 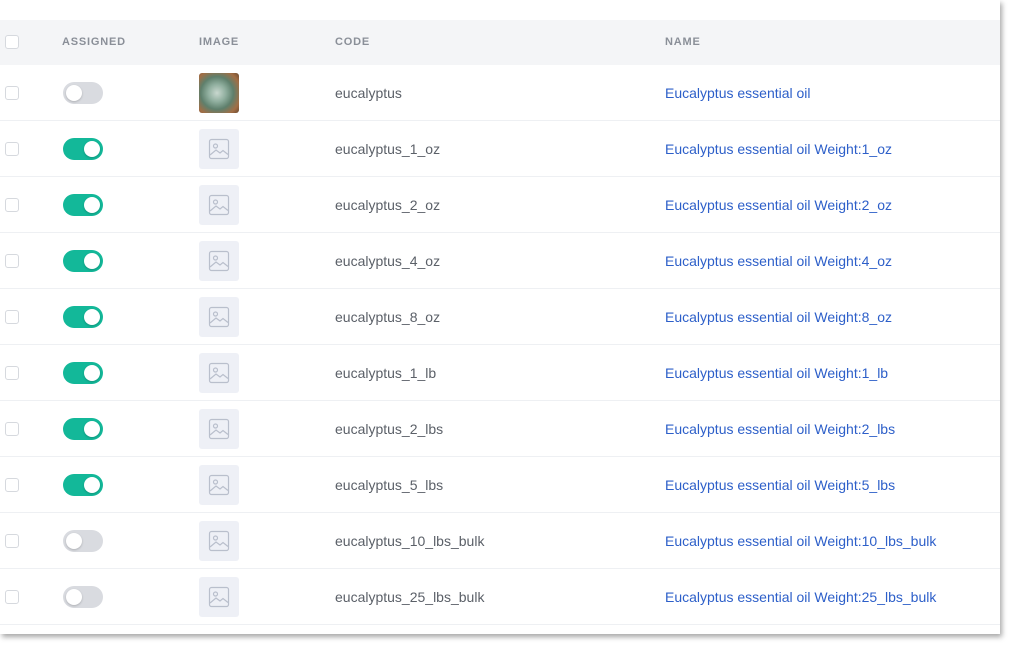 What do you see at coordinates (500, 93) in the screenshot?
I see `table-row: eucalyptus Eucalyptus essential oil` at bounding box center [500, 93].